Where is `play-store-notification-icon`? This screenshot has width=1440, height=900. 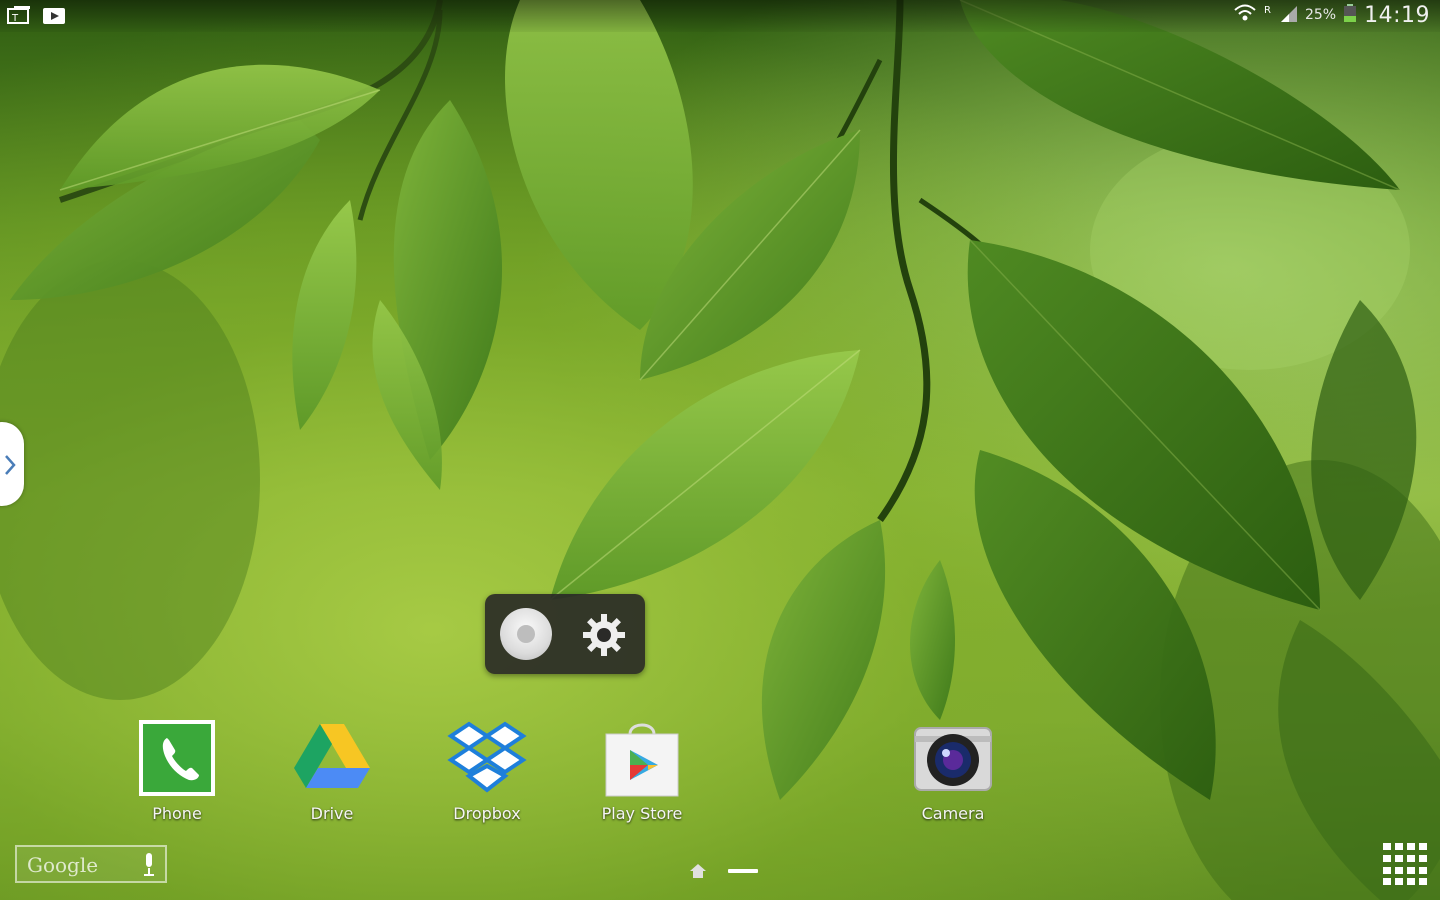 play-store-notification-icon is located at coordinates (55, 17).